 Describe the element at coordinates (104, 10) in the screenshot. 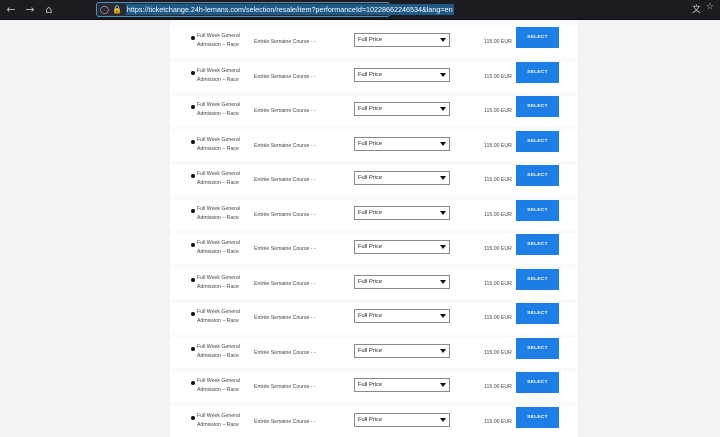

I see `shield-icon: ◯` at that location.